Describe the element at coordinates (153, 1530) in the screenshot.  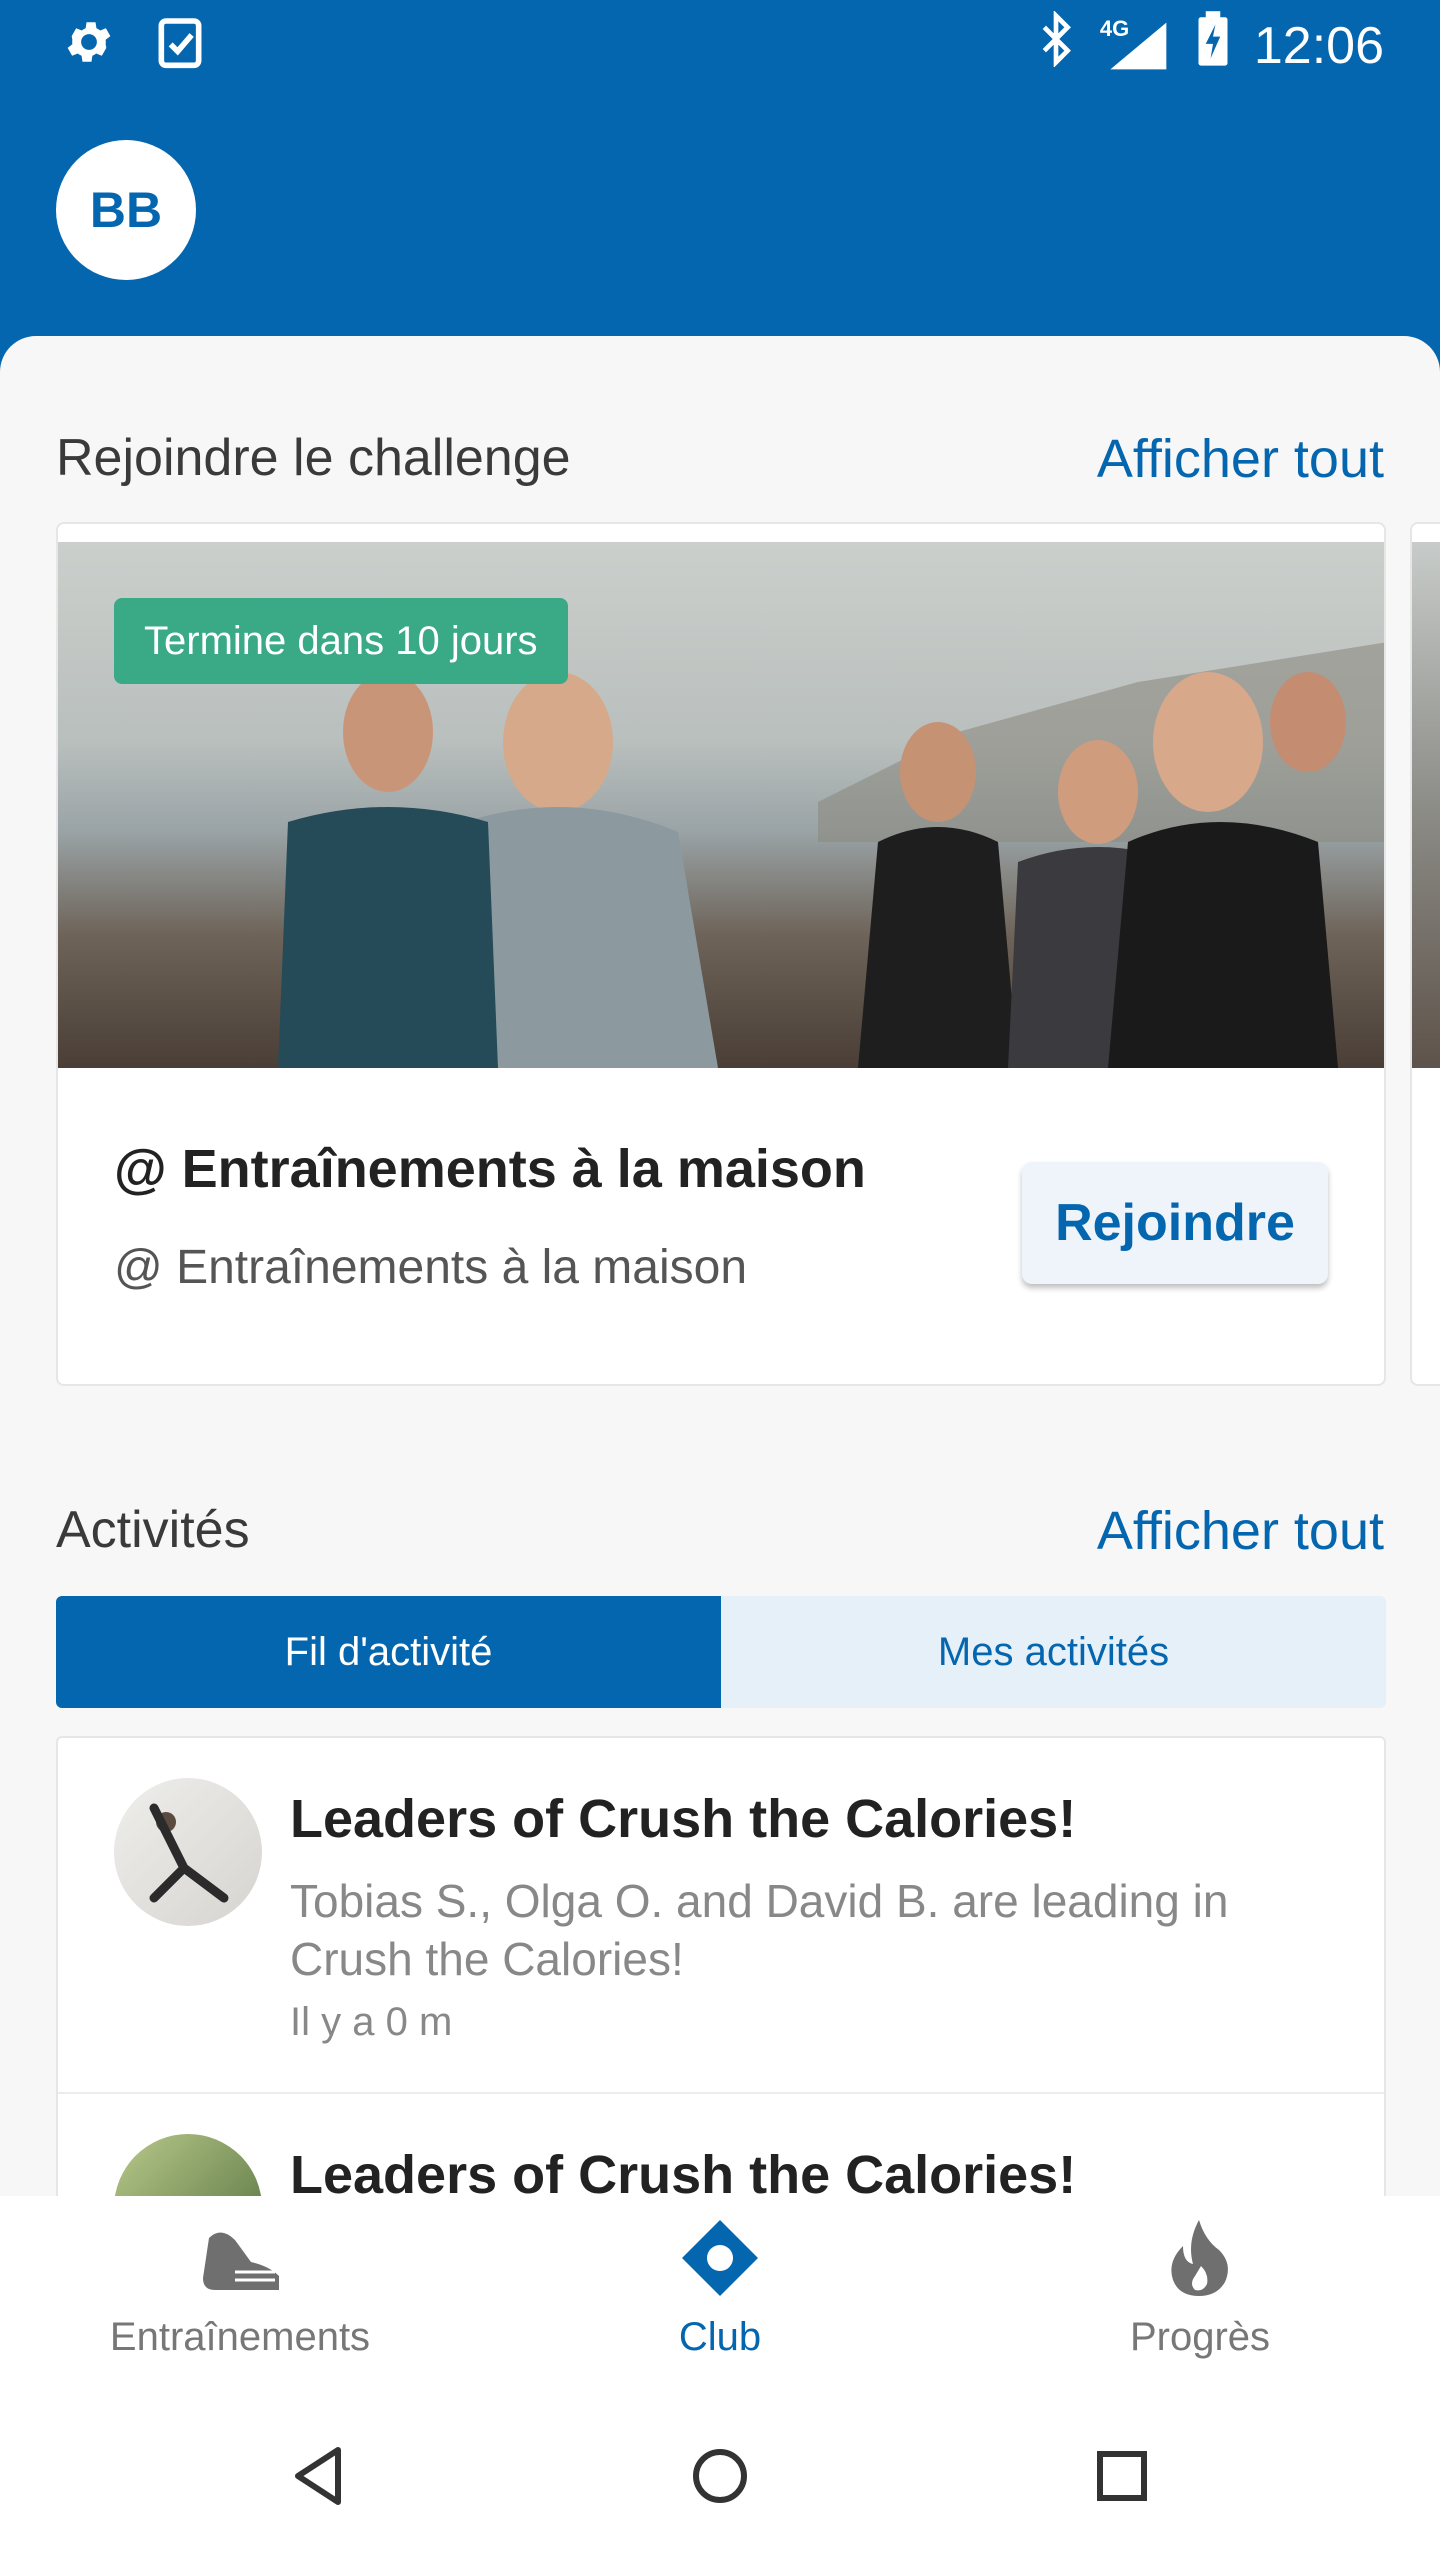
I see `activities-section-title: Activités` at that location.